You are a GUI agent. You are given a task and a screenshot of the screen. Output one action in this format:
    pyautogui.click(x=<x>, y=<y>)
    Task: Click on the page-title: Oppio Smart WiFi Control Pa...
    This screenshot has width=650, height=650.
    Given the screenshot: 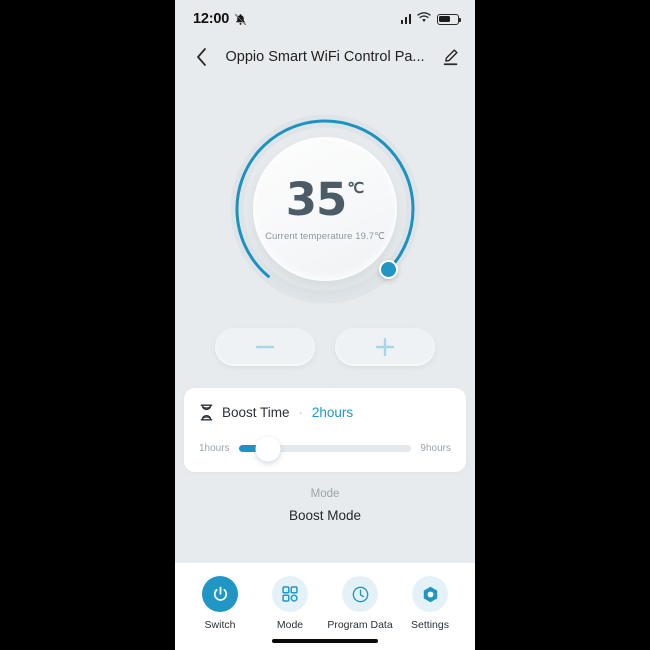 What is the action you would take?
    pyautogui.click(x=325, y=57)
    